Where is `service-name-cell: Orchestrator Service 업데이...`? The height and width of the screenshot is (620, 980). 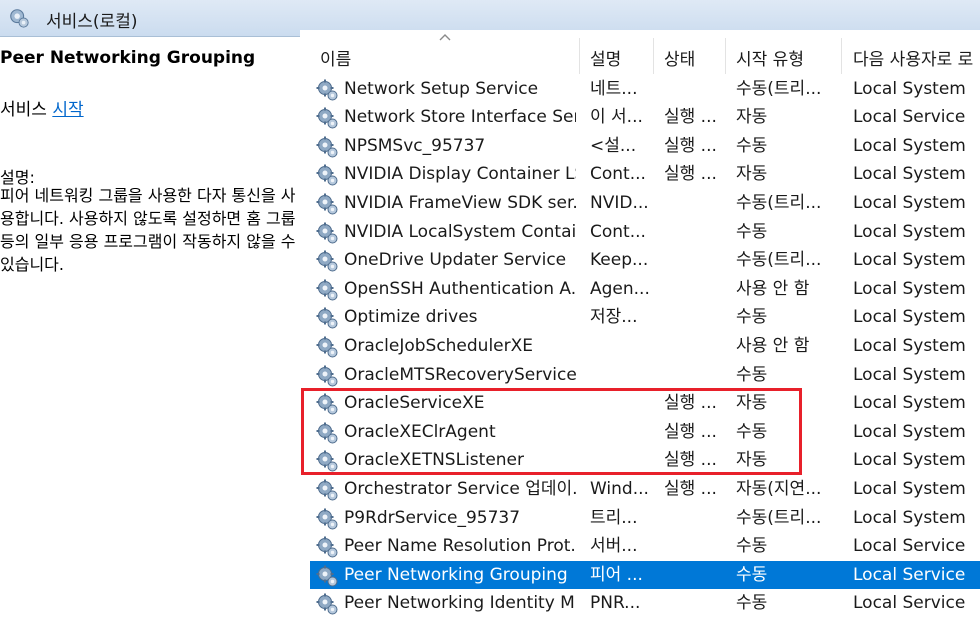
service-name-cell: Orchestrator Service 업데이... is located at coordinates (460, 488).